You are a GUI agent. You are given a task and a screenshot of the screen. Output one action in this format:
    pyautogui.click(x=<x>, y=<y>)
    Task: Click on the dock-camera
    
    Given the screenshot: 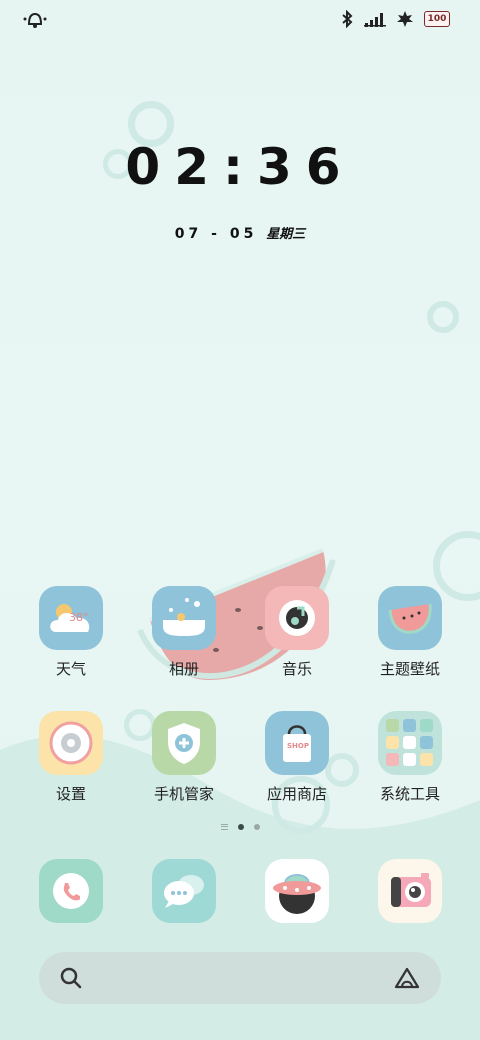 What is the action you would take?
    pyautogui.click(x=410, y=891)
    